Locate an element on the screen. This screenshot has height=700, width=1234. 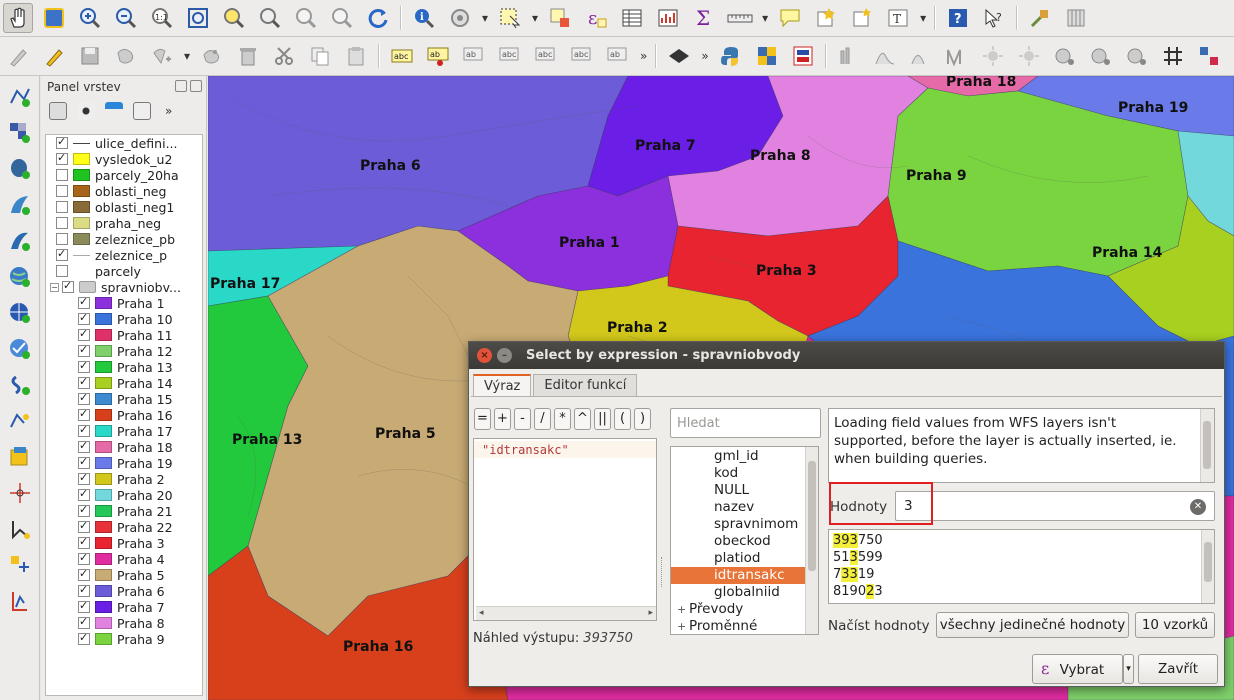
save-edits-icon is located at coordinates (90, 56).